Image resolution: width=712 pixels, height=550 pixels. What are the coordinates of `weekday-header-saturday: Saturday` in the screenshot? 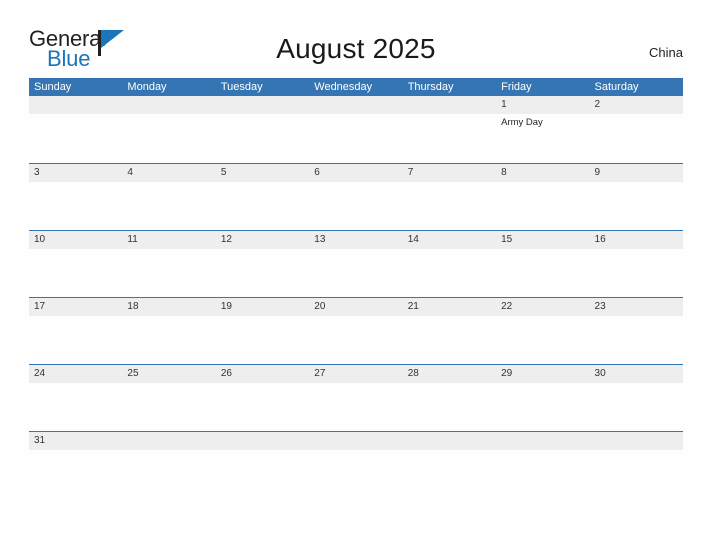 It's located at (616, 87).